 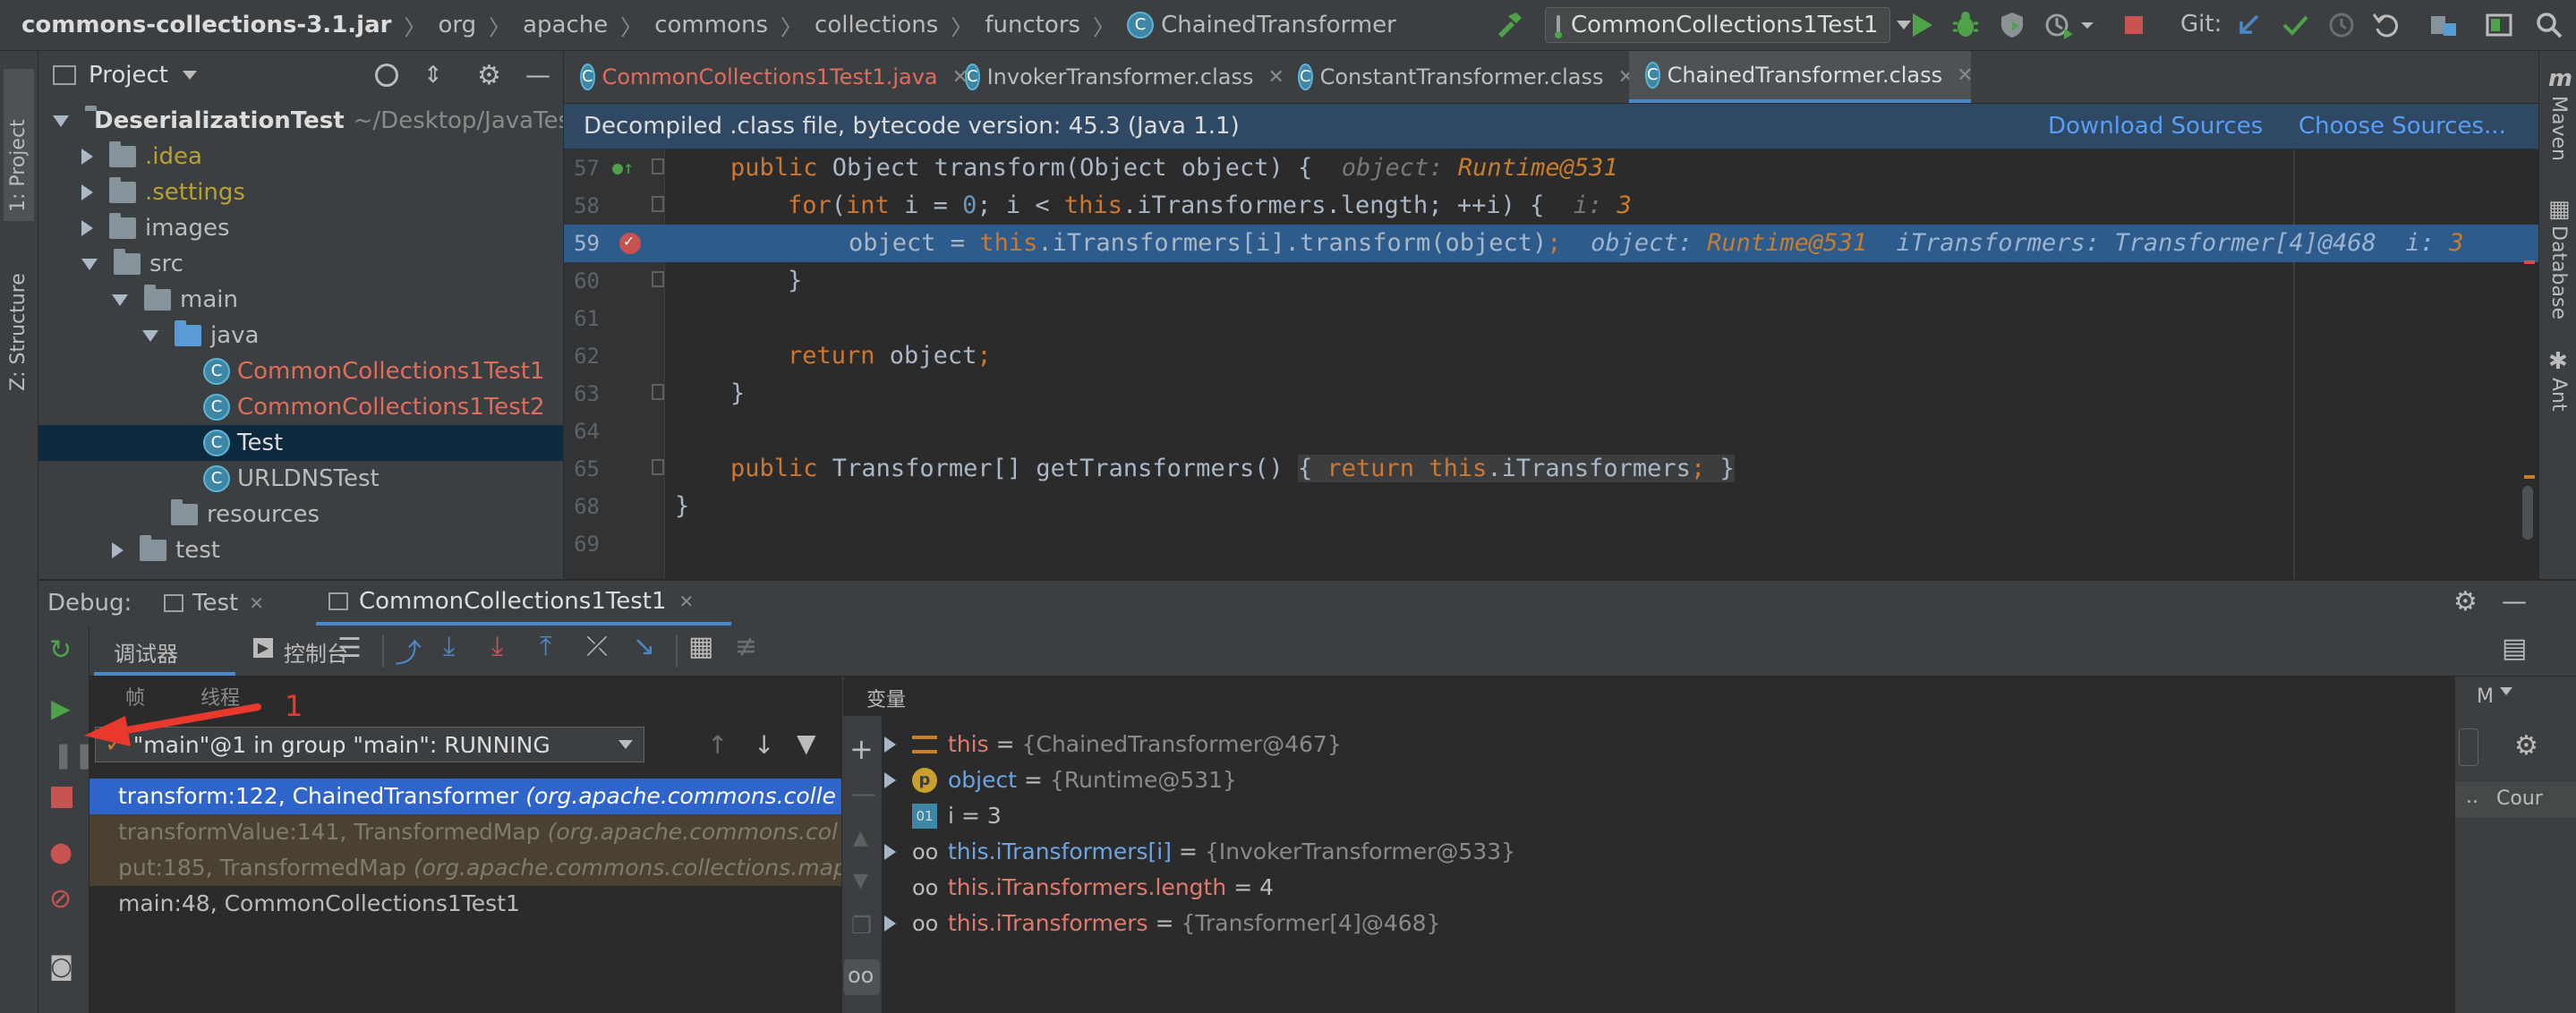 What do you see at coordinates (433, 75) in the screenshot?
I see `collapse-all-icon: ⇕` at bounding box center [433, 75].